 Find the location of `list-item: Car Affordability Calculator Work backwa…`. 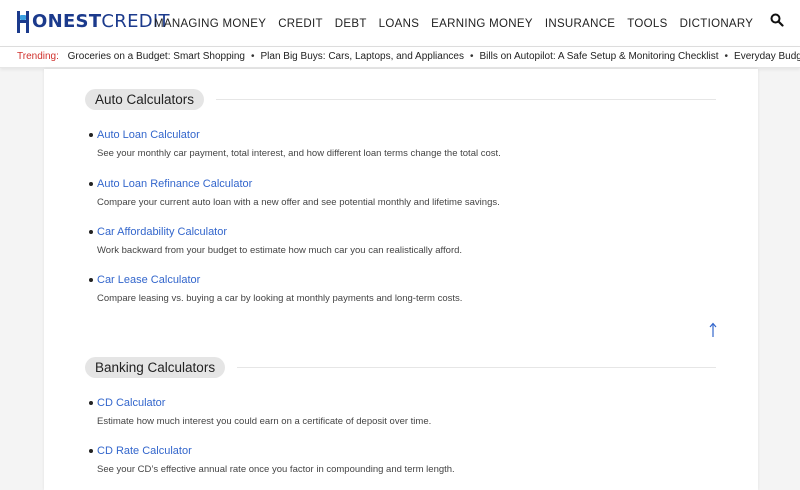

list-item: Car Affordability Calculator Work backwa… is located at coordinates (275, 241).